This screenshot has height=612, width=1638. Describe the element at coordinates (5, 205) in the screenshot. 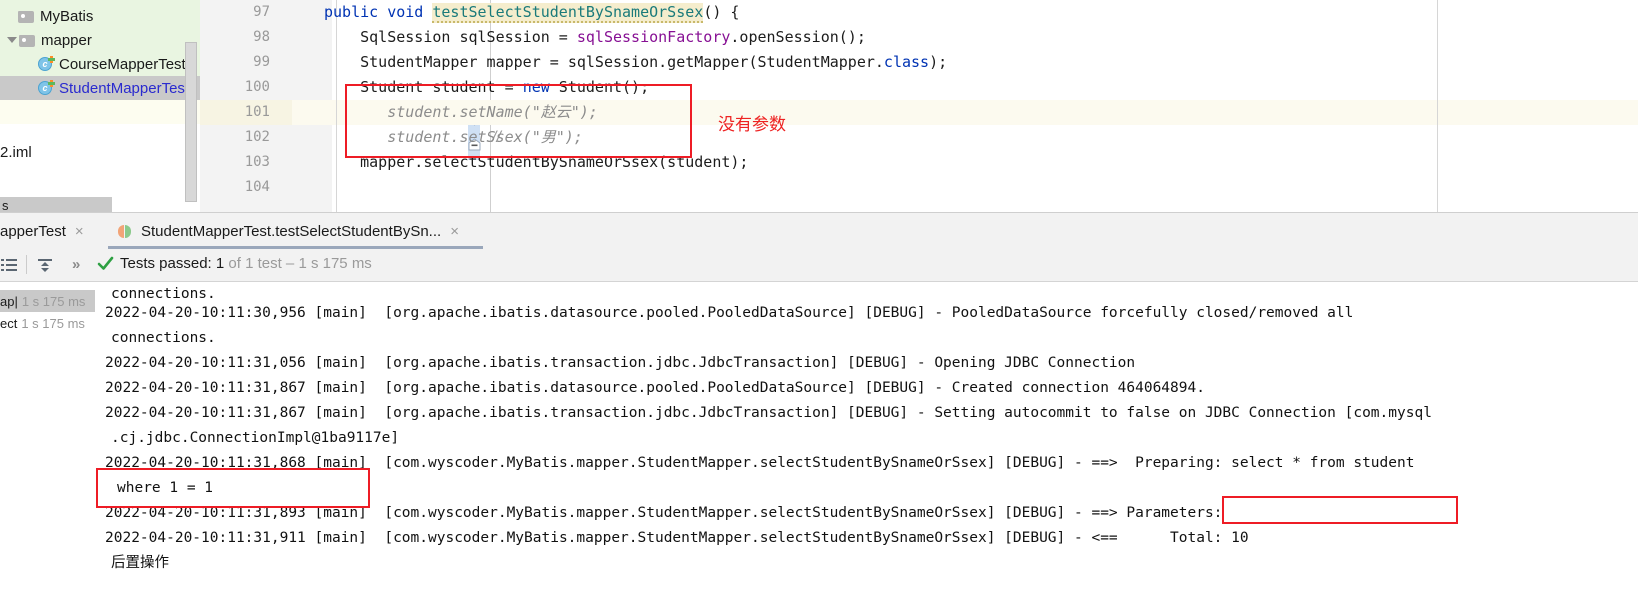

I see `tree-item-label: s` at that location.